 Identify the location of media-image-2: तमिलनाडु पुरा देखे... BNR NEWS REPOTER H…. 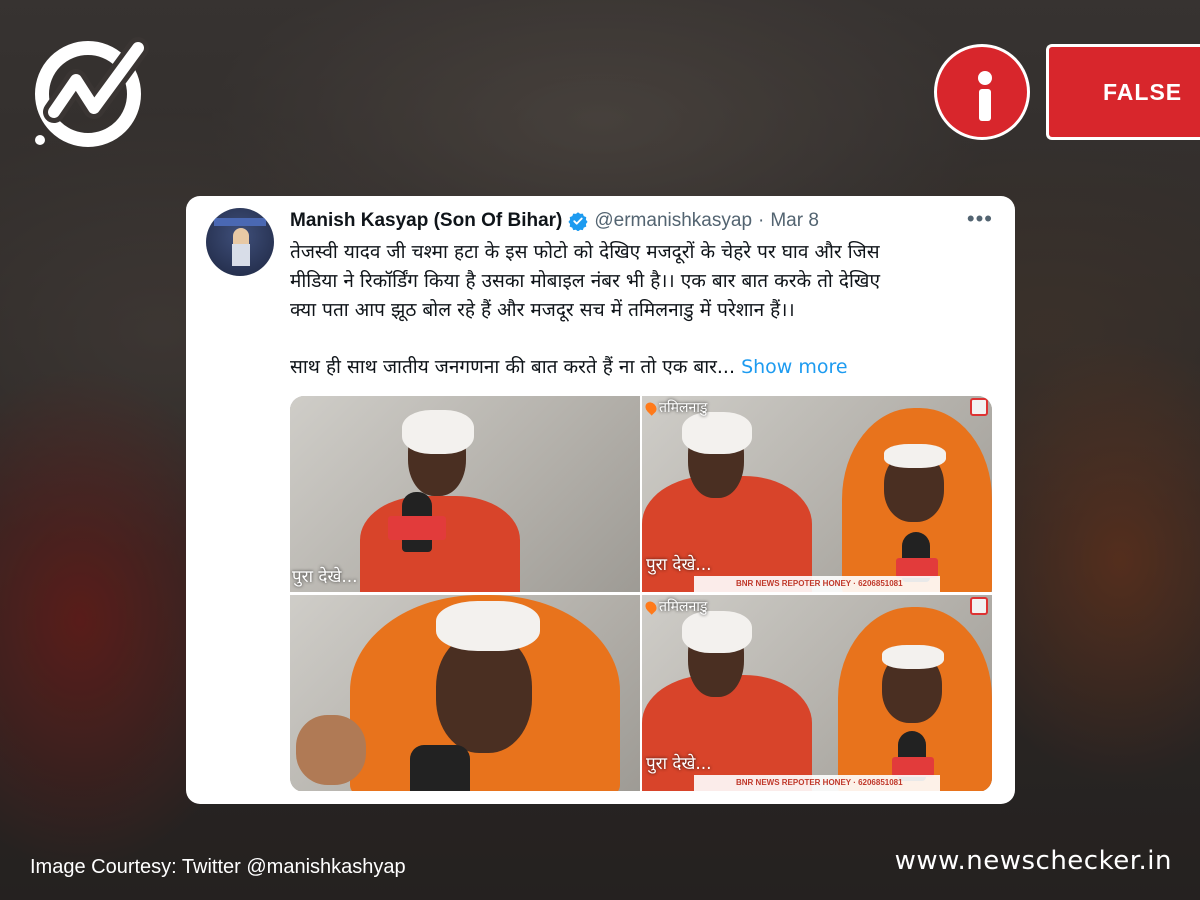
(817, 494).